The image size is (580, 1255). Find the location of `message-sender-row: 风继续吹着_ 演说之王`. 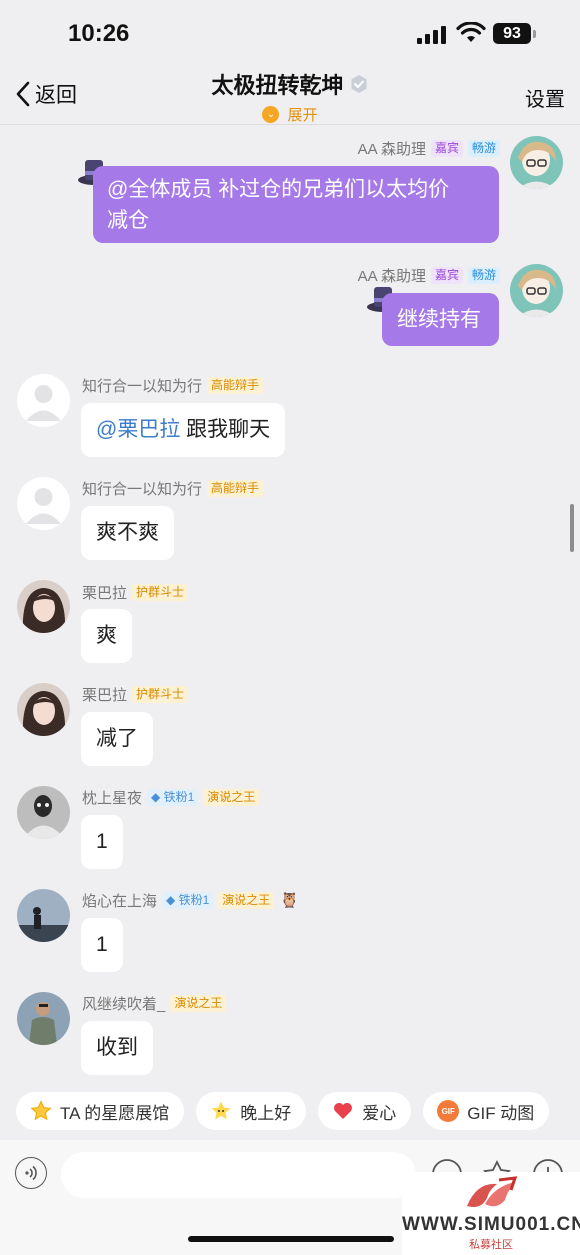

message-sender-row: 风继续吹着_ 演说之王 is located at coordinates (154, 1003).